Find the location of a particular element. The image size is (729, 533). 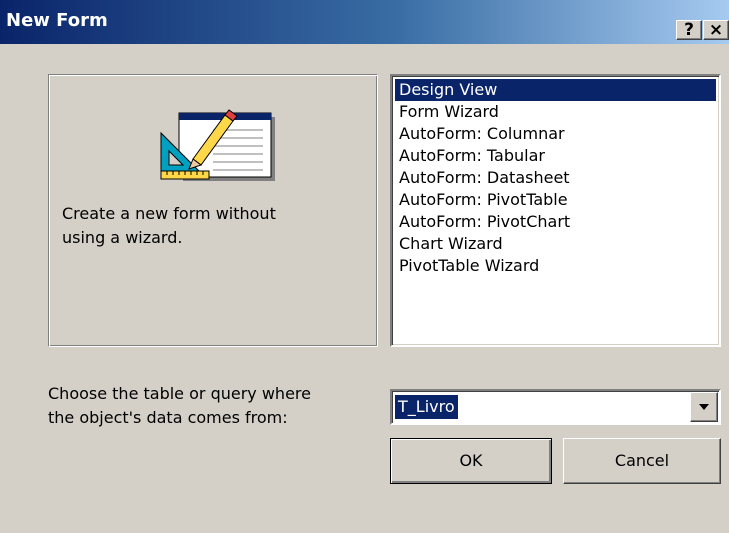

help-button: ? is located at coordinates (689, 30).